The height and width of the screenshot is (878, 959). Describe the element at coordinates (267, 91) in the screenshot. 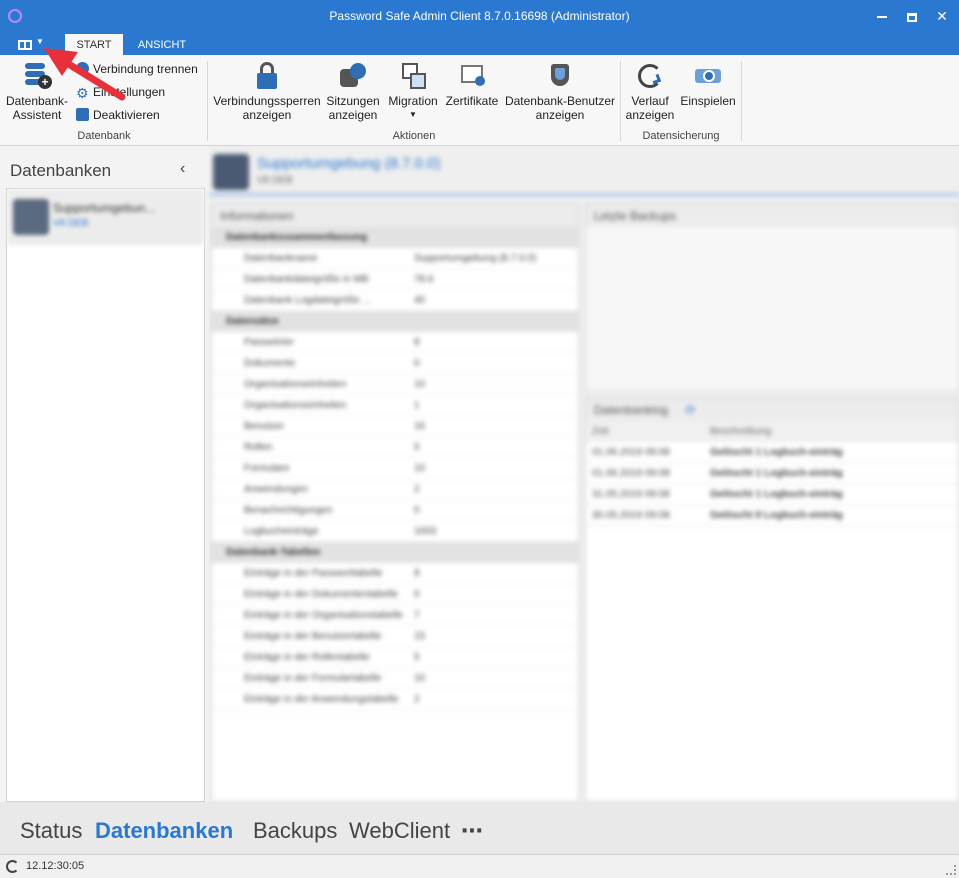

I see `connection-locks-button: Verbindungssperren anzeigen` at that location.